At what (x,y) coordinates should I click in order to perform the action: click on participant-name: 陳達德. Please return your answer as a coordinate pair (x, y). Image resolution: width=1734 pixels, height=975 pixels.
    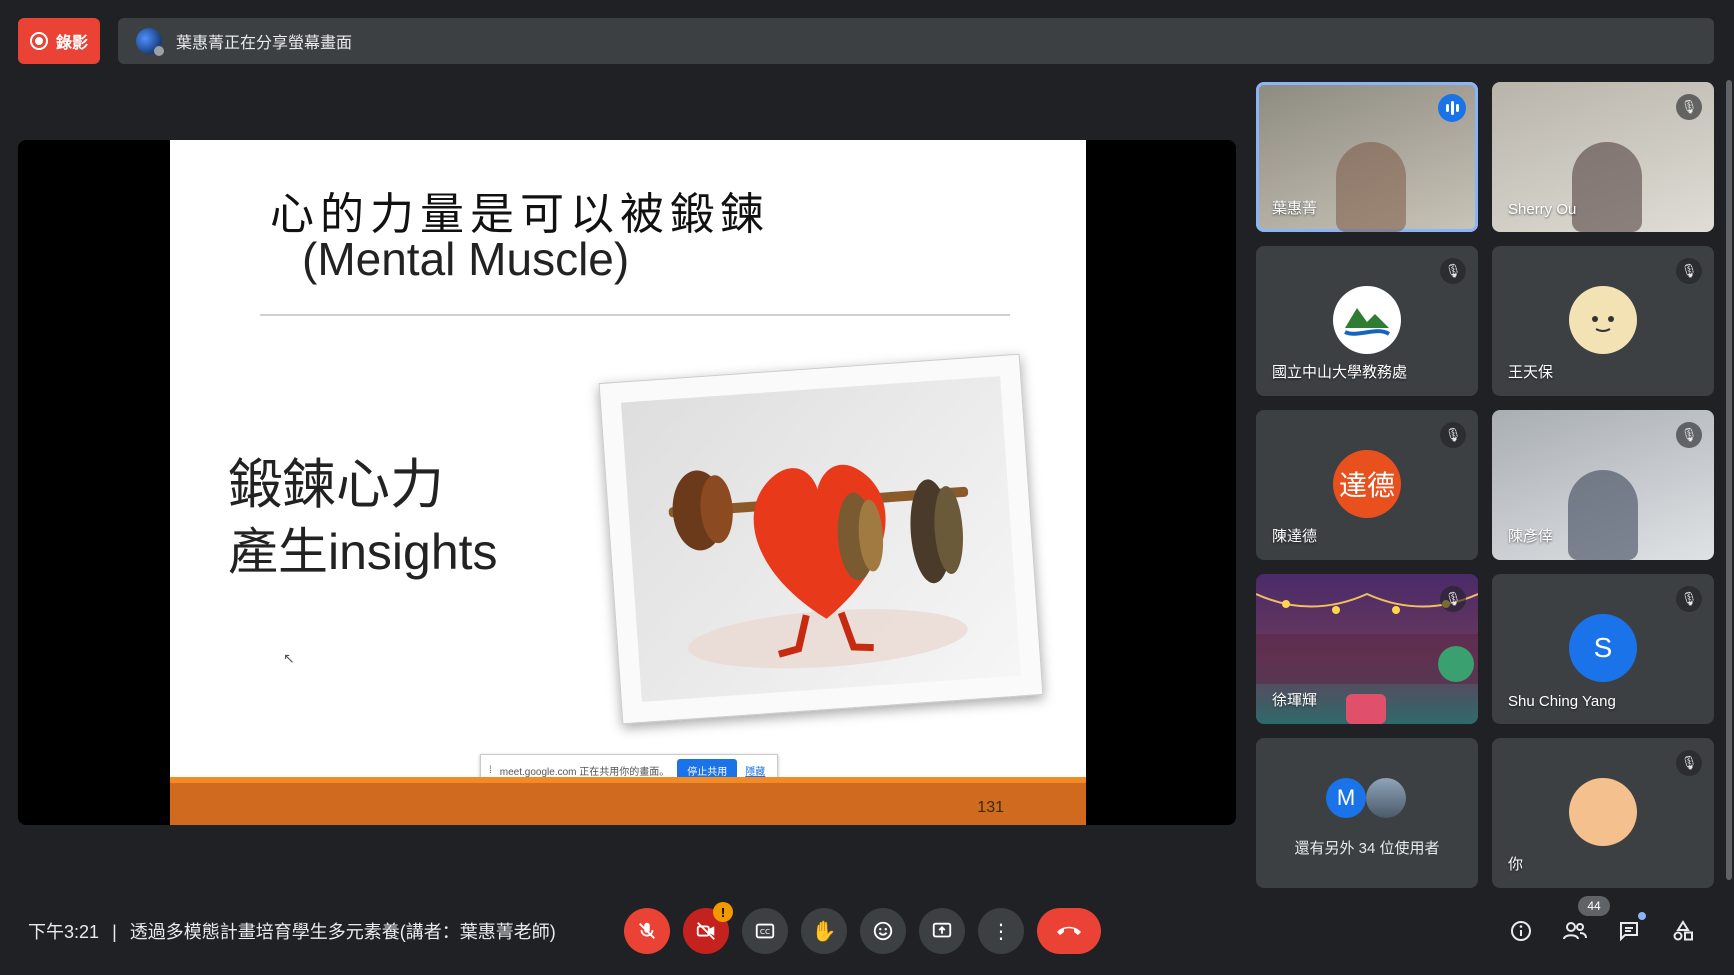
    Looking at the image, I should click on (1295, 536).